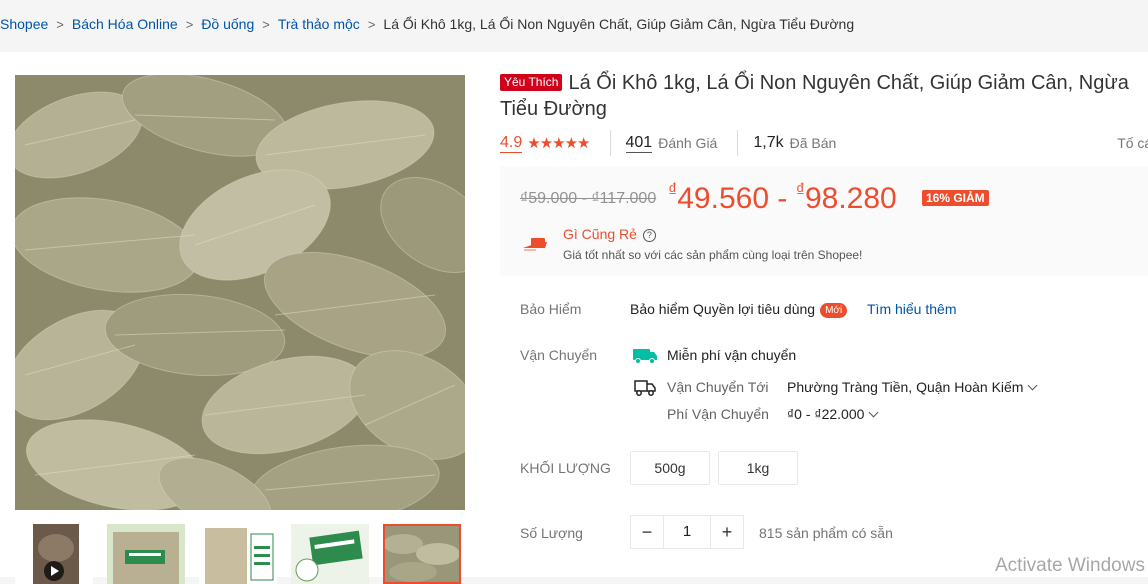  What do you see at coordinates (826, 533) in the screenshot?
I see `stock-text: 815 sản phẩm có sẵn` at bounding box center [826, 533].